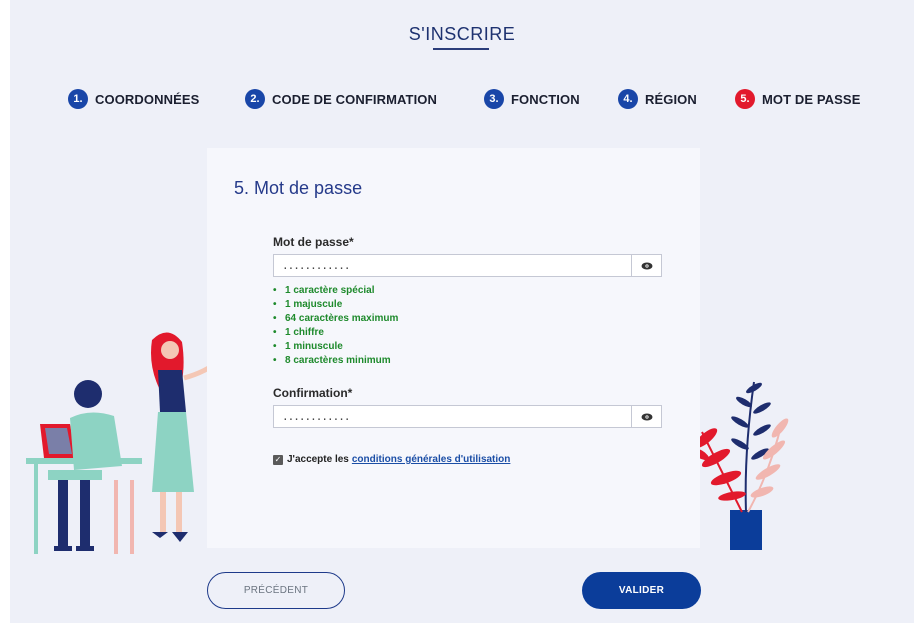 The width and height of the screenshot is (919, 623). I want to click on step-mot-de-passe: 5. MOT DE PASSE, so click(797, 99).